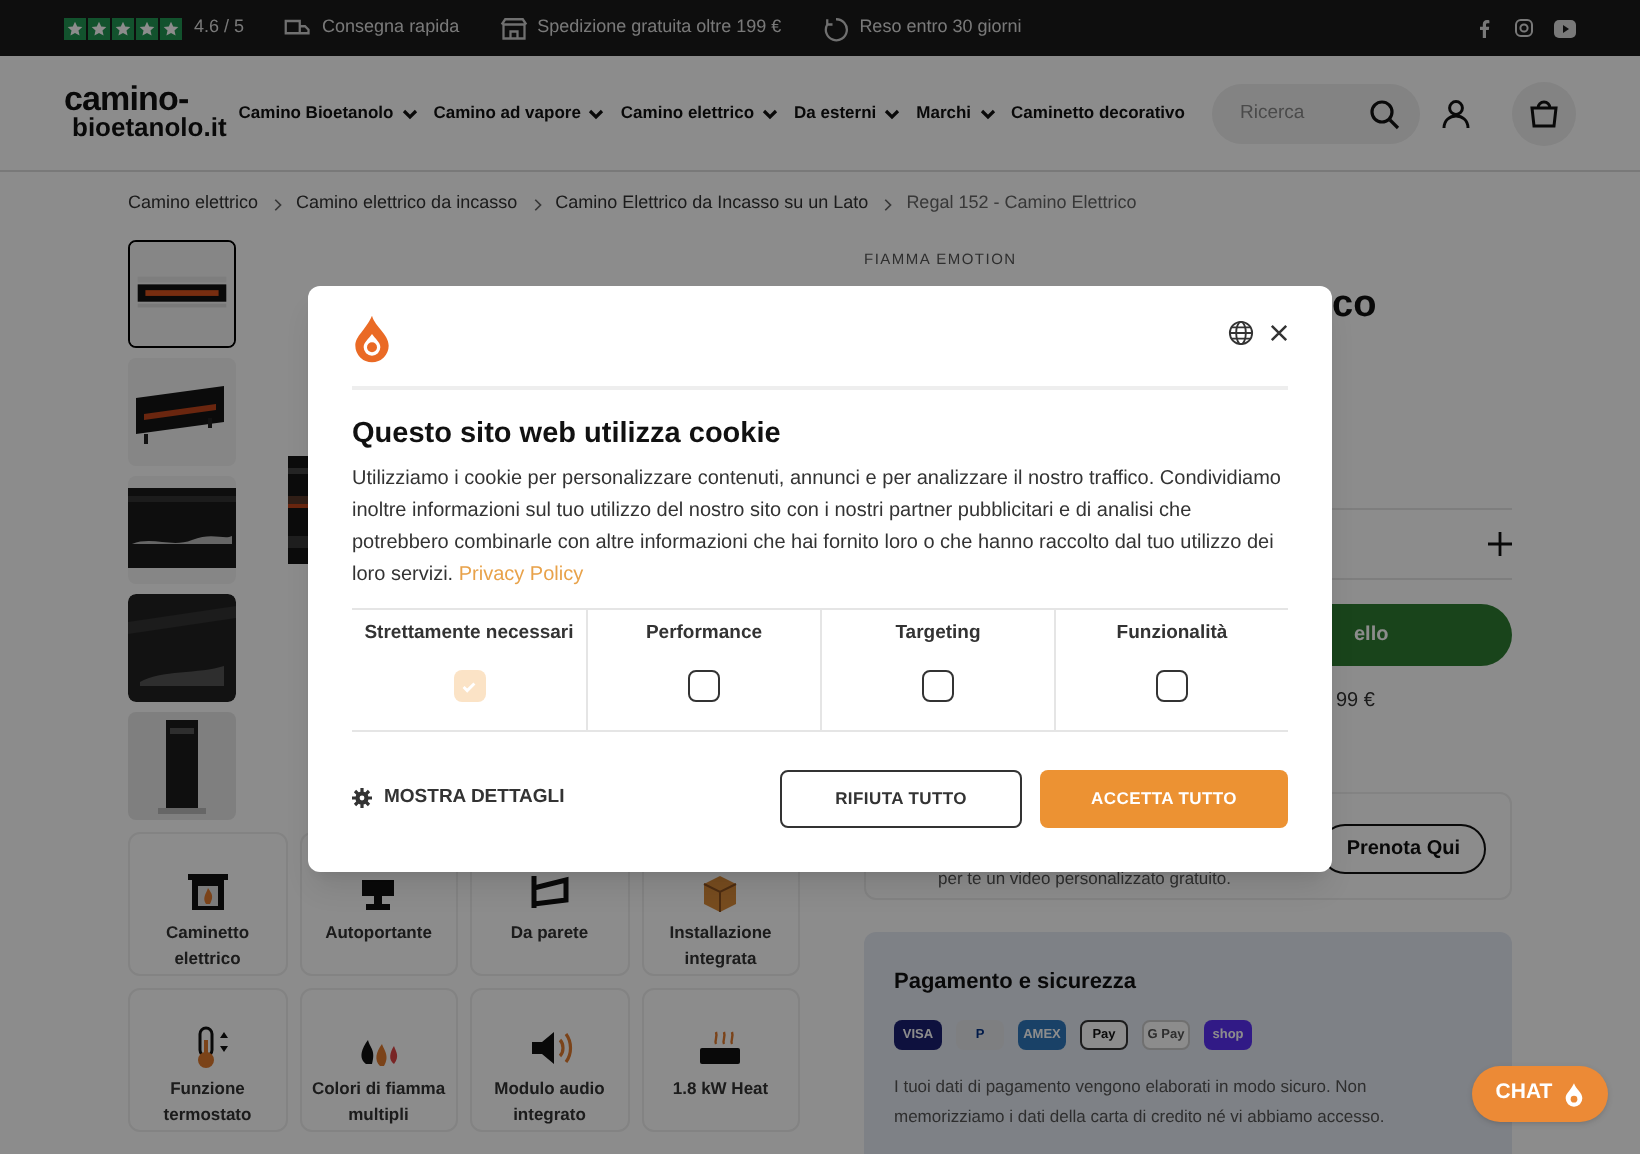  I want to click on perk-text: Reso entro 30 giorni, so click(940, 27).